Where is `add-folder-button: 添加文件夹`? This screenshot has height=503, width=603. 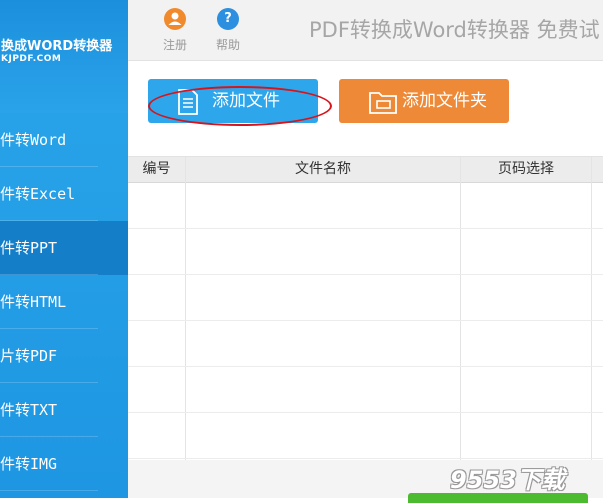
add-folder-button: 添加文件夹 is located at coordinates (424, 101).